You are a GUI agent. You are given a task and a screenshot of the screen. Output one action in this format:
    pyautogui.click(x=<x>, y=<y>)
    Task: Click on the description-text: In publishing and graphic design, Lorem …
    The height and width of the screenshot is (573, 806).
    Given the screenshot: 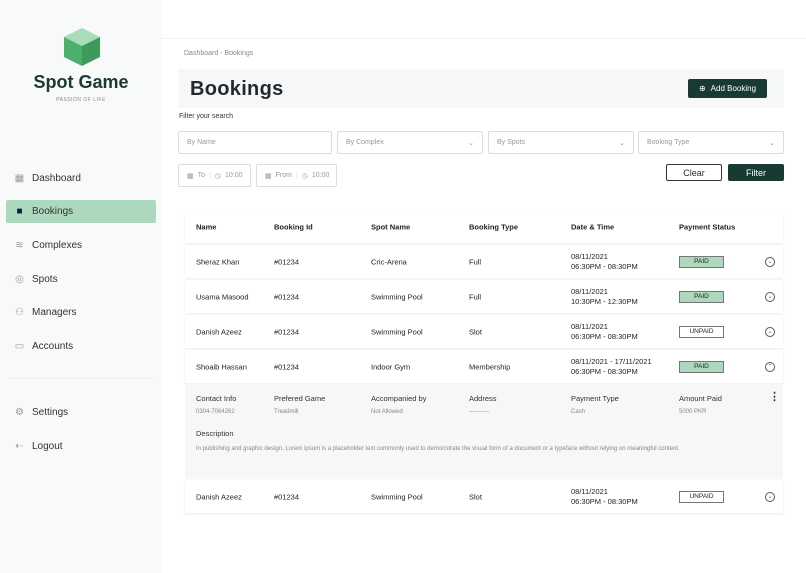 What is the action you would take?
    pyautogui.click(x=438, y=449)
    